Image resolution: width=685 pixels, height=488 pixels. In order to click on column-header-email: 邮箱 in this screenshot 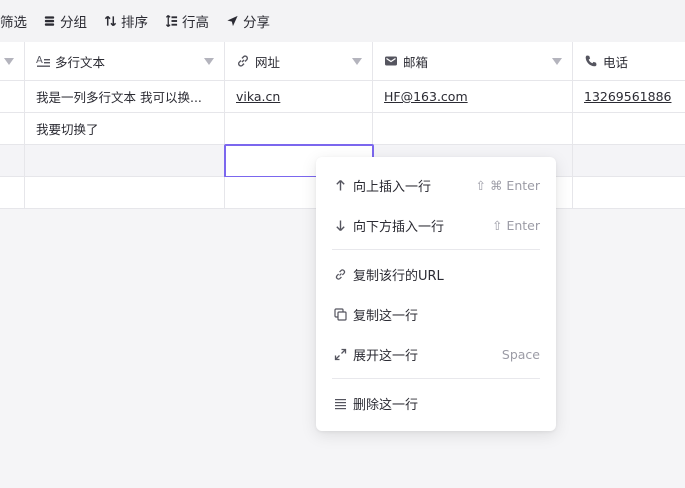, I will do `click(473, 61)`.